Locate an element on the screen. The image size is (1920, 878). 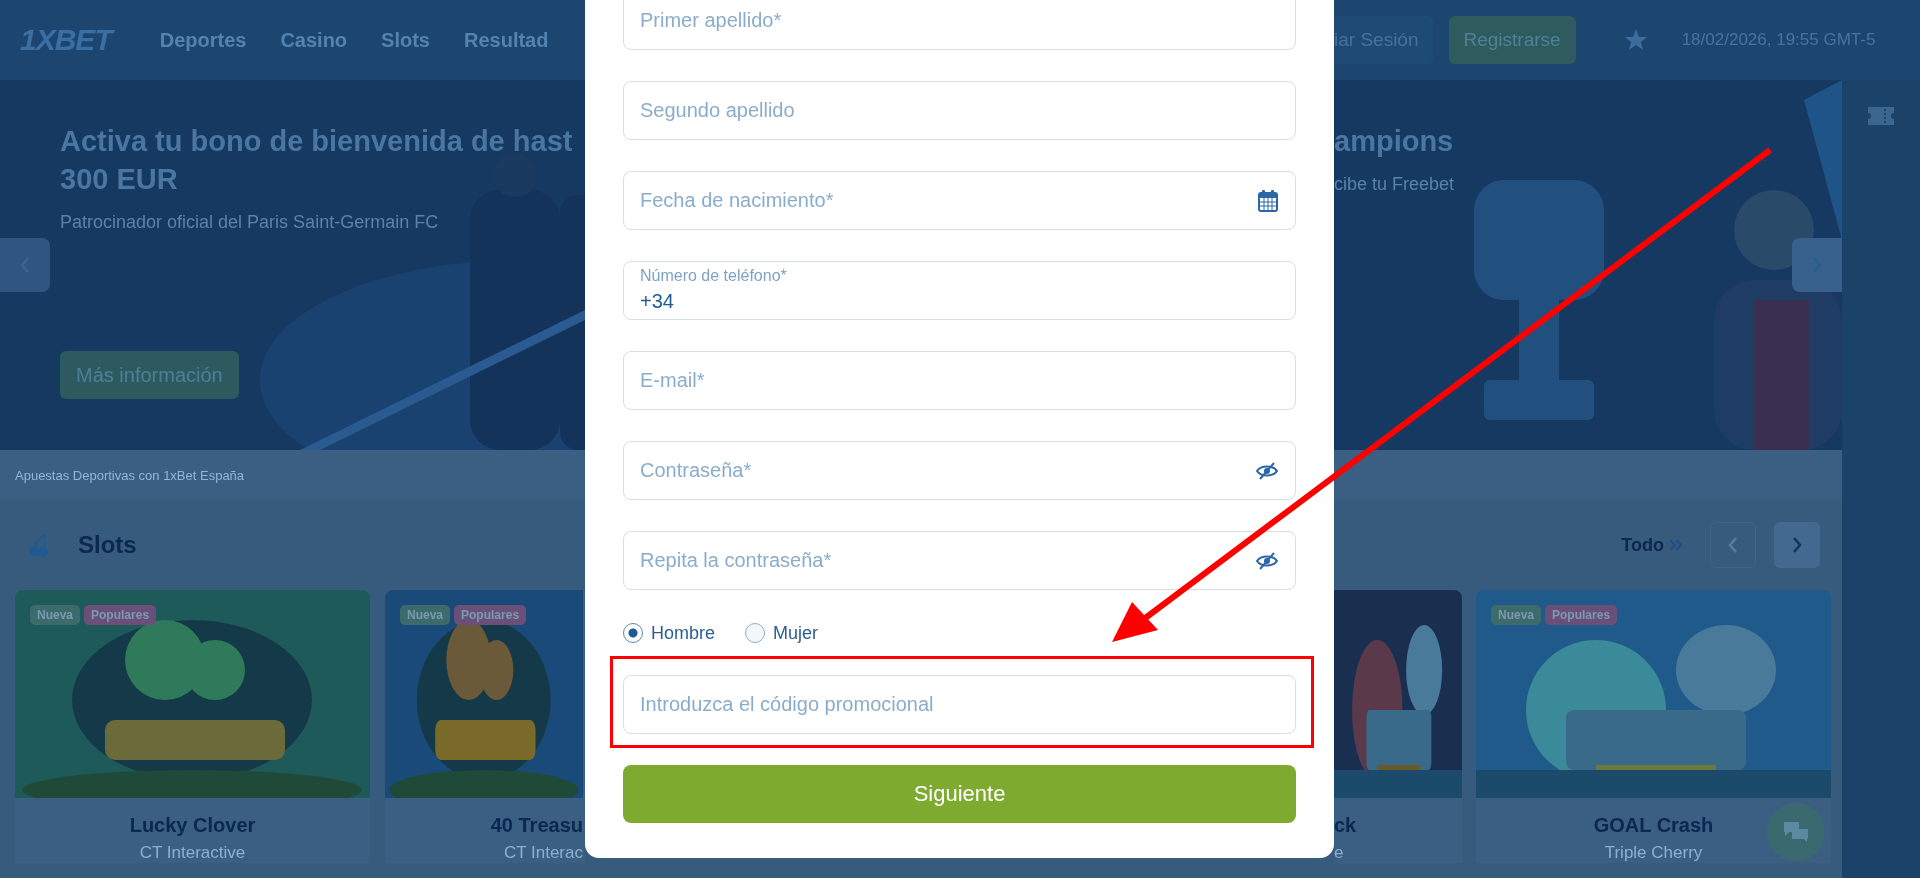
game-provider: e is located at coordinates (1339, 853).